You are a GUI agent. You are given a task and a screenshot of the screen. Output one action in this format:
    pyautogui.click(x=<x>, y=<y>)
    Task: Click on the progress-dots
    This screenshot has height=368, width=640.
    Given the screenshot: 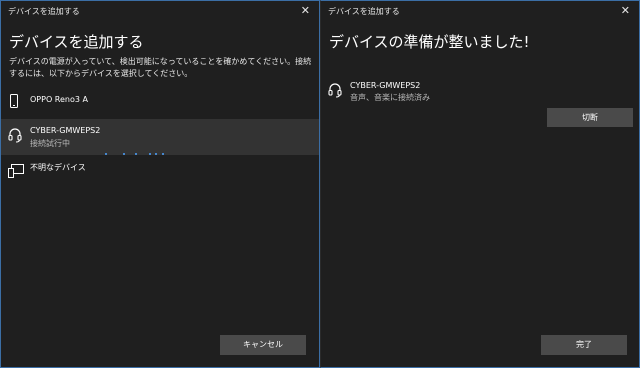 What is the action you would take?
    pyautogui.click(x=136, y=155)
    